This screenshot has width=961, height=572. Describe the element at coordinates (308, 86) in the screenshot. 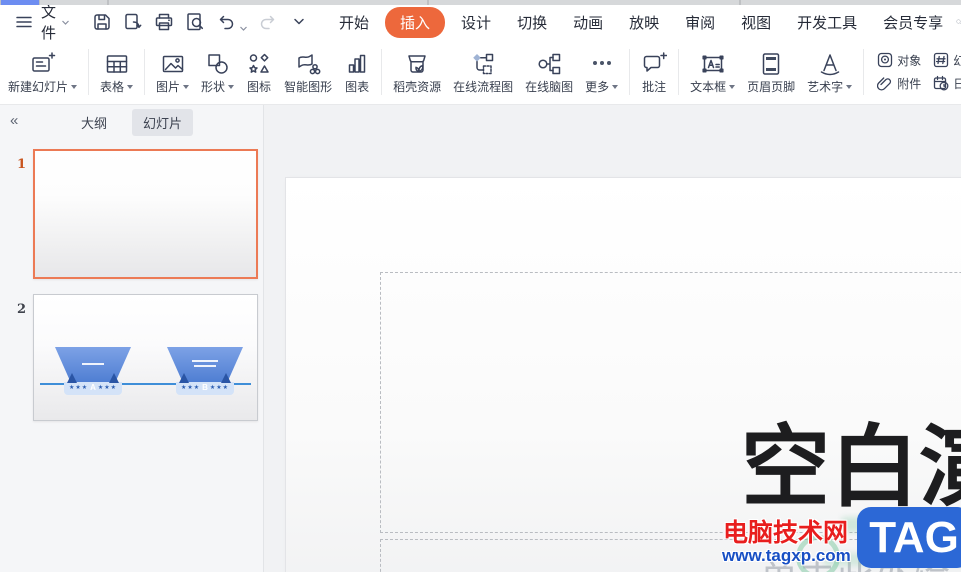

I see `button-label: 智能图形` at that location.